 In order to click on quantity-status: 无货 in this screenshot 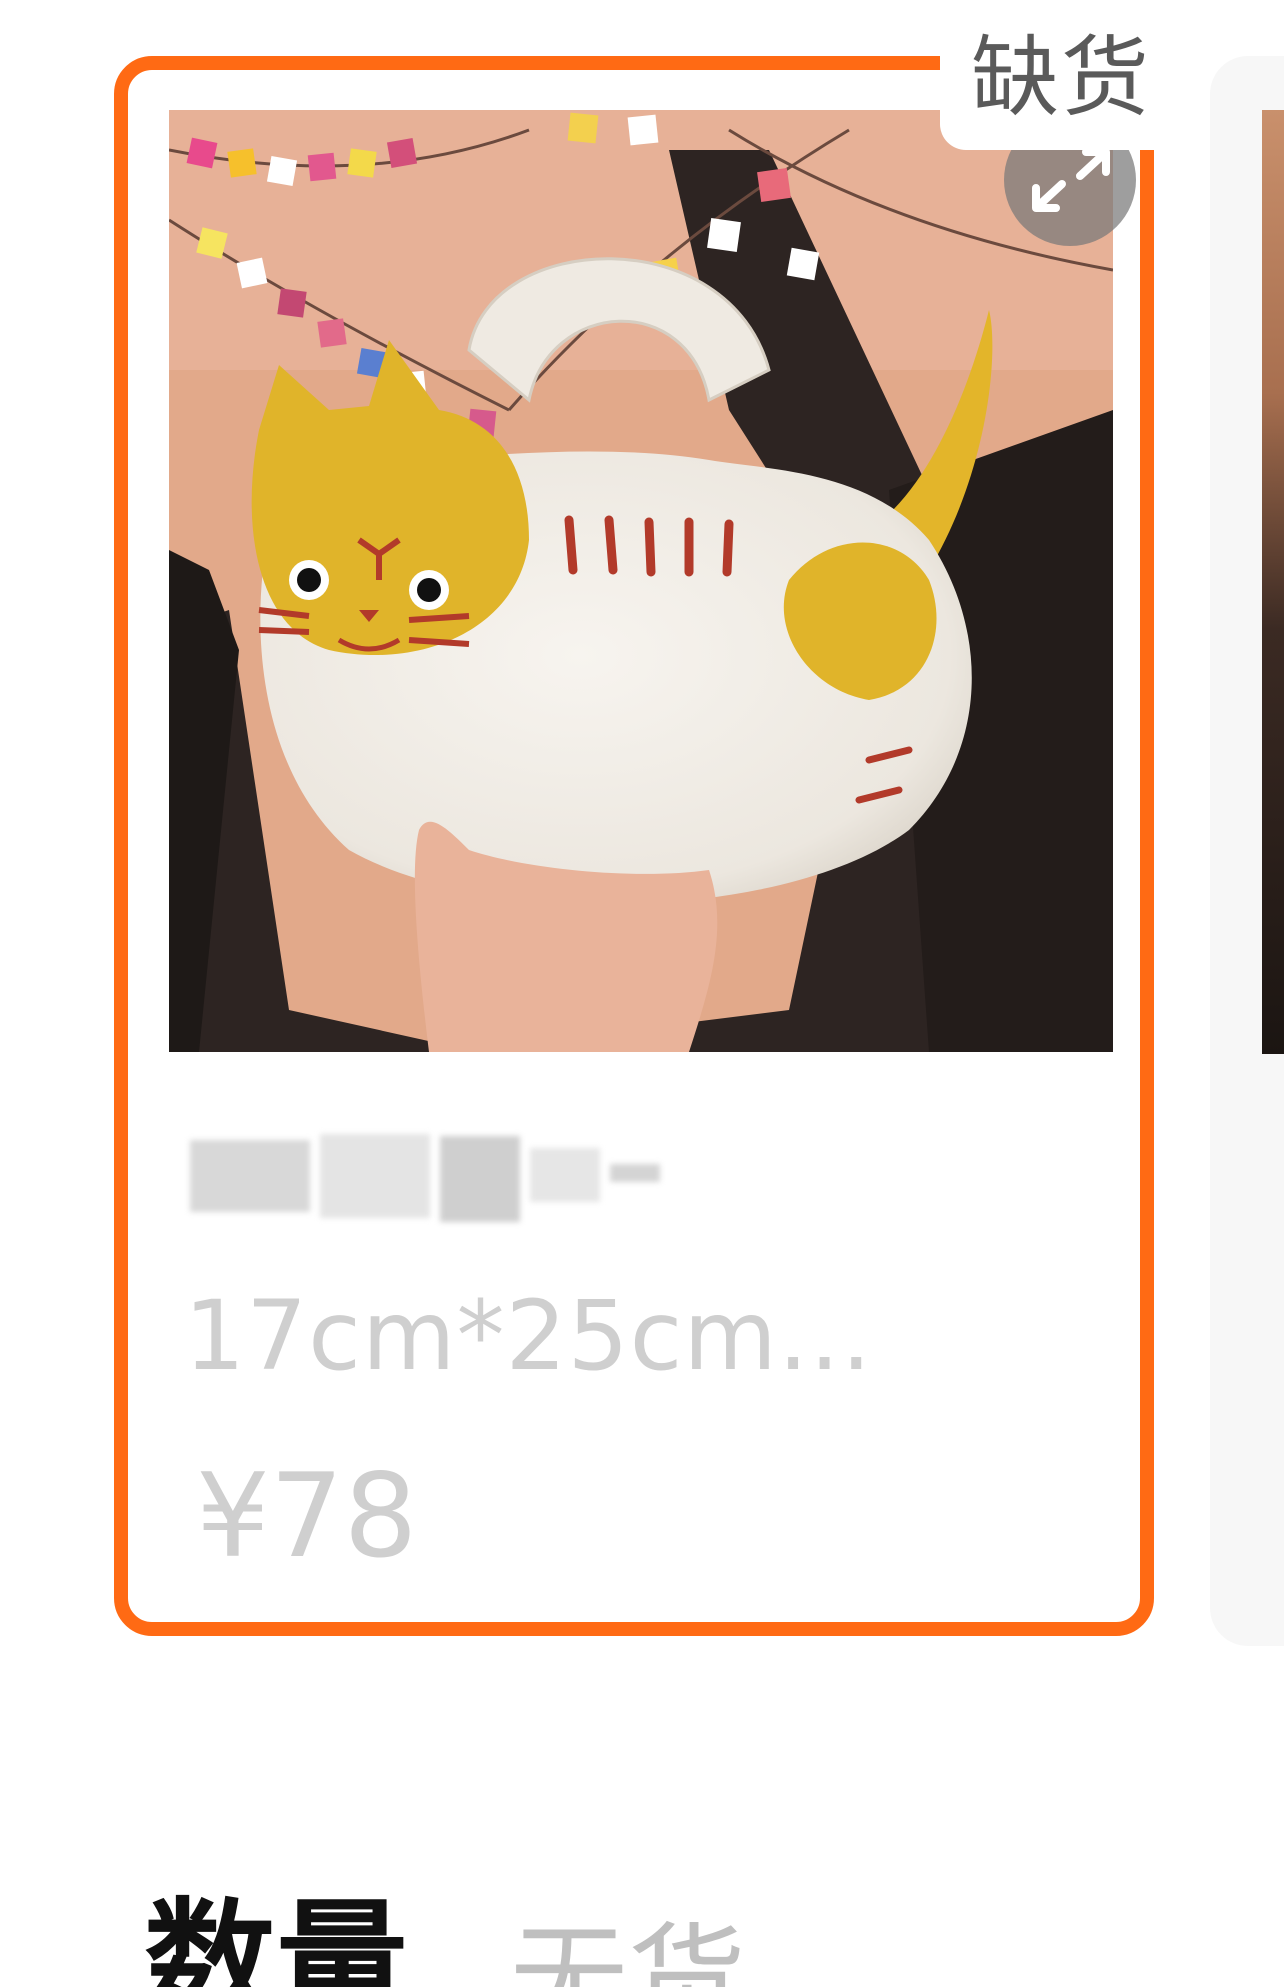, I will do `click(628, 1949)`.